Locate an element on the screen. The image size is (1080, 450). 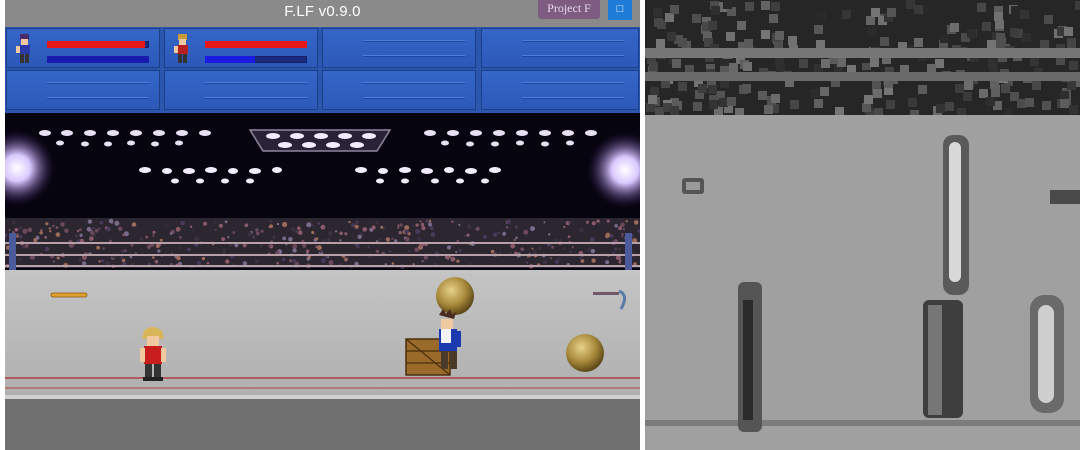
player-hud is located at coordinates (322, 70).